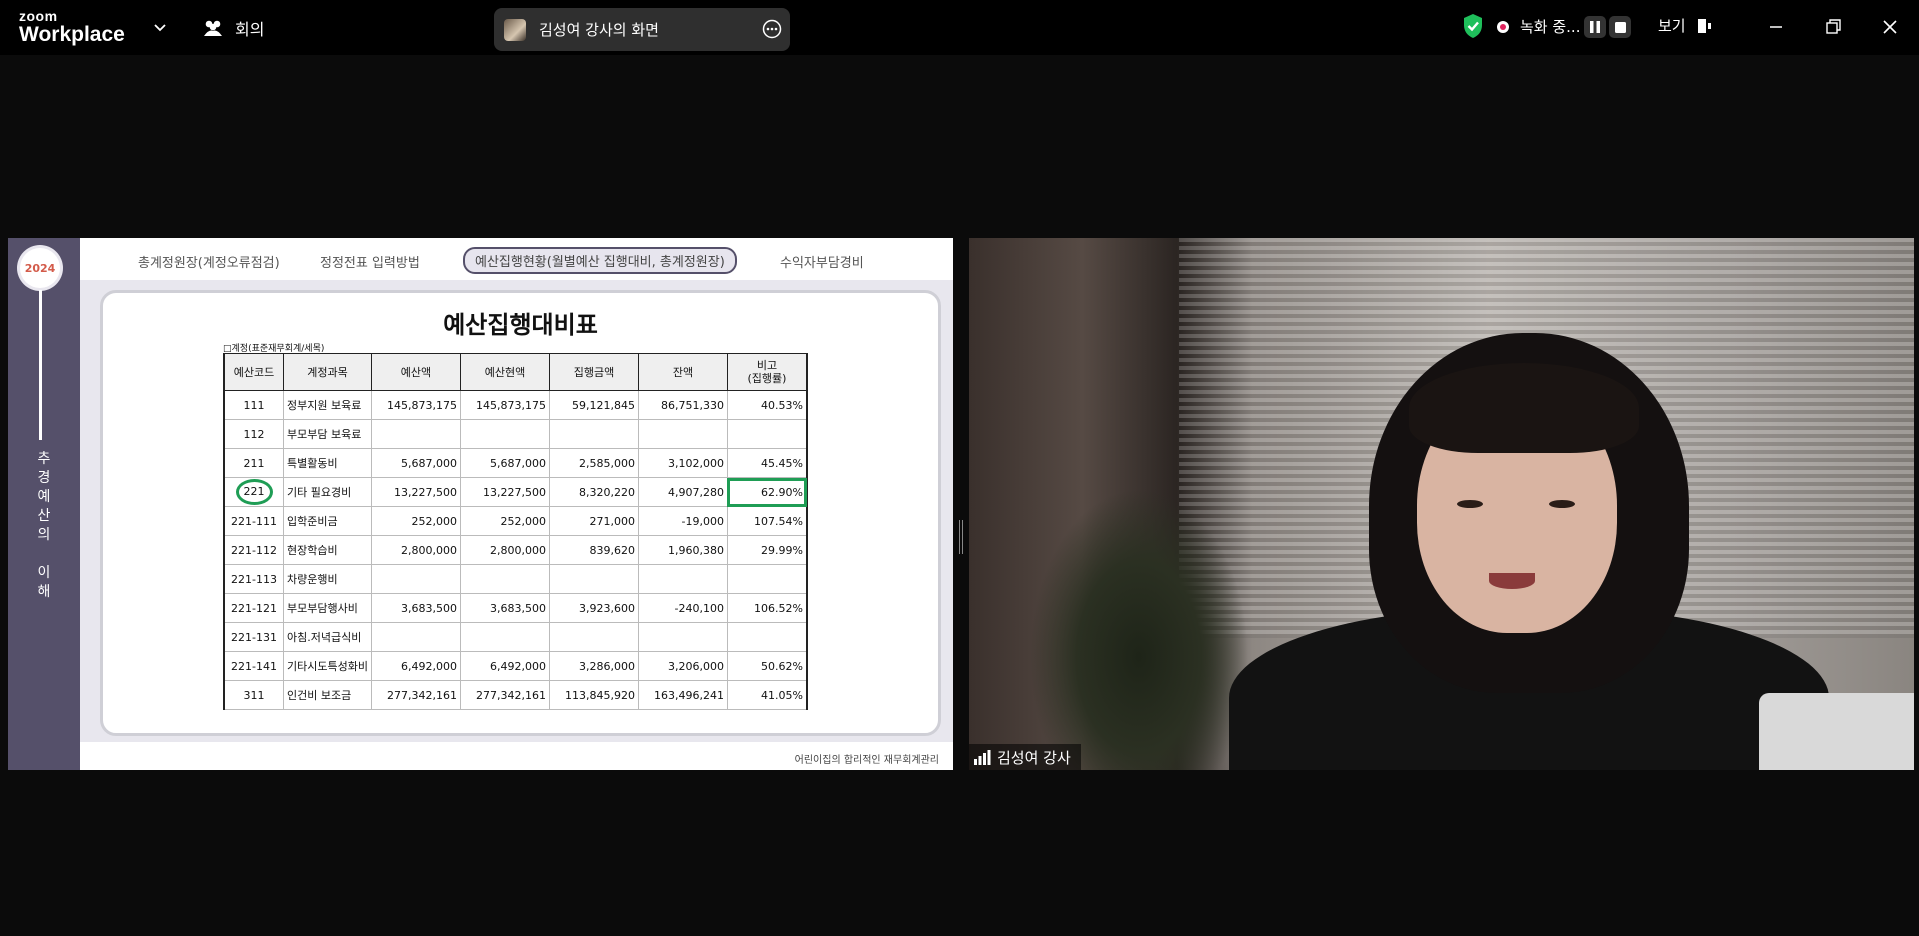 The image size is (1919, 936). Describe the element at coordinates (822, 263) in the screenshot. I see `slide-nav-item: 수익자부담경비` at that location.